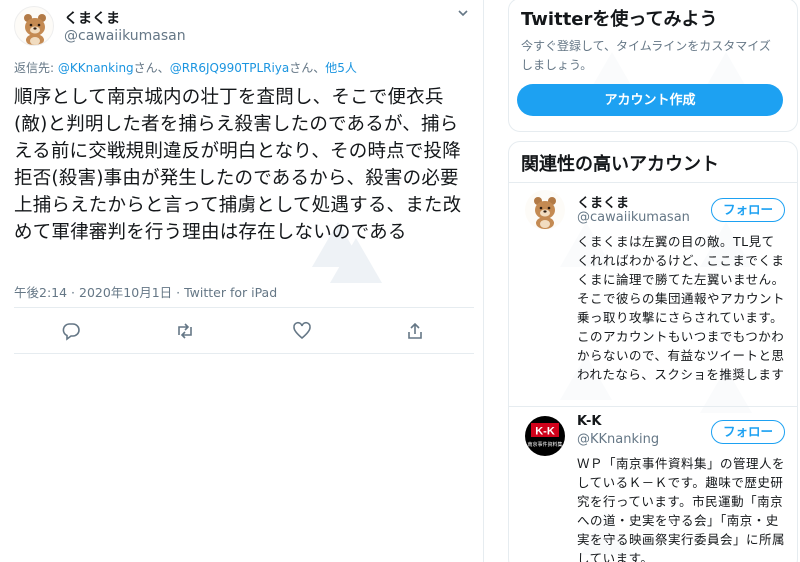 This screenshot has width=800, height=562. What do you see at coordinates (125, 36) in the screenshot?
I see `author-handle: @cawaiikumasan` at bounding box center [125, 36].